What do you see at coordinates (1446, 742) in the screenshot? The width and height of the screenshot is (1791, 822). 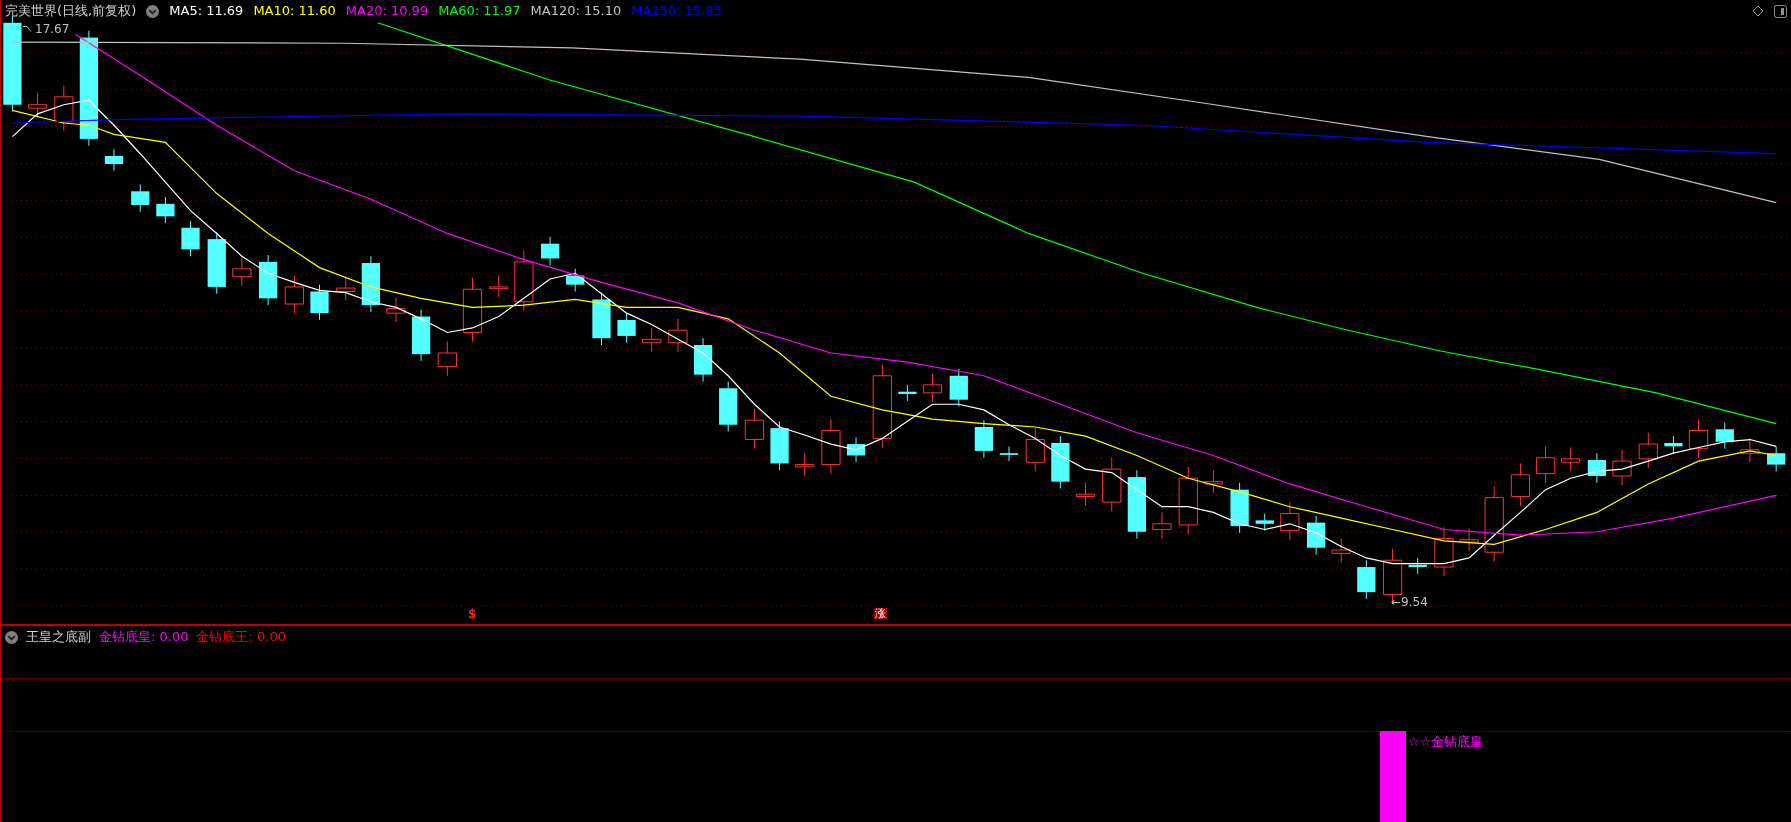 I see `signal-label: ☆☆金钻底皇` at bounding box center [1446, 742].